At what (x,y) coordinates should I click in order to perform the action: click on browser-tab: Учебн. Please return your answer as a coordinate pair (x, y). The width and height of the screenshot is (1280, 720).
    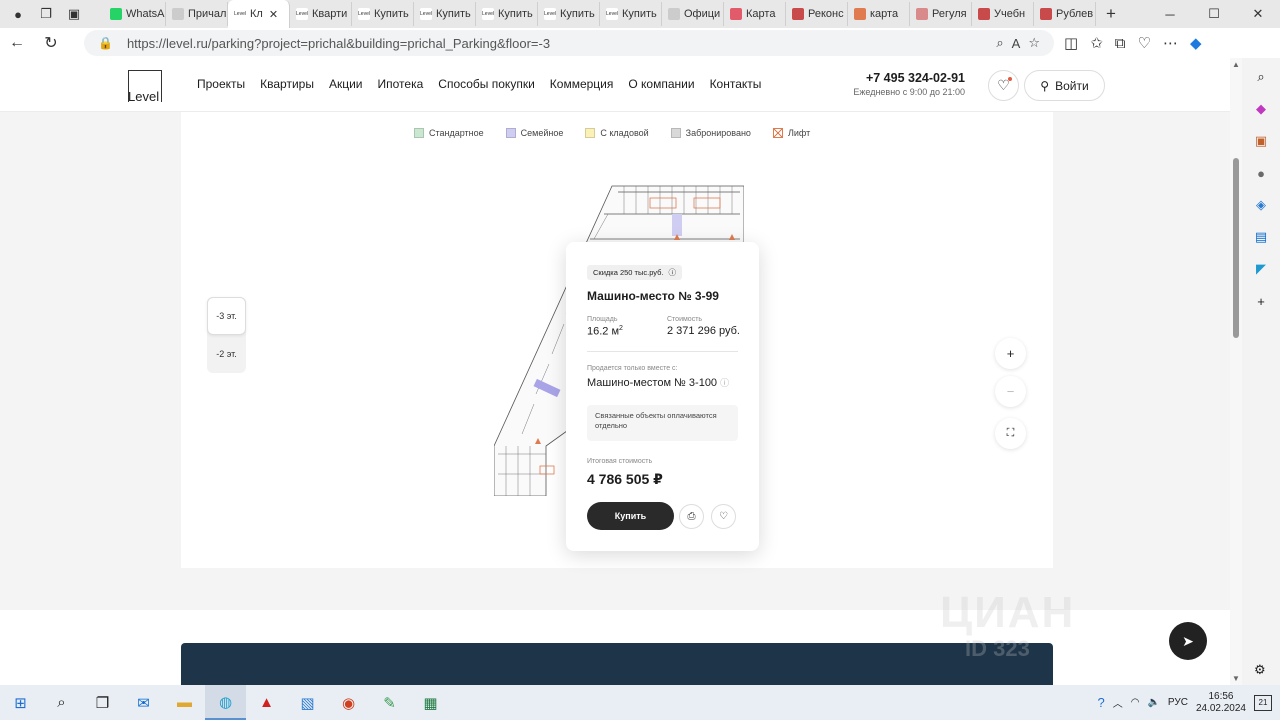
    Looking at the image, I should click on (1003, 14).